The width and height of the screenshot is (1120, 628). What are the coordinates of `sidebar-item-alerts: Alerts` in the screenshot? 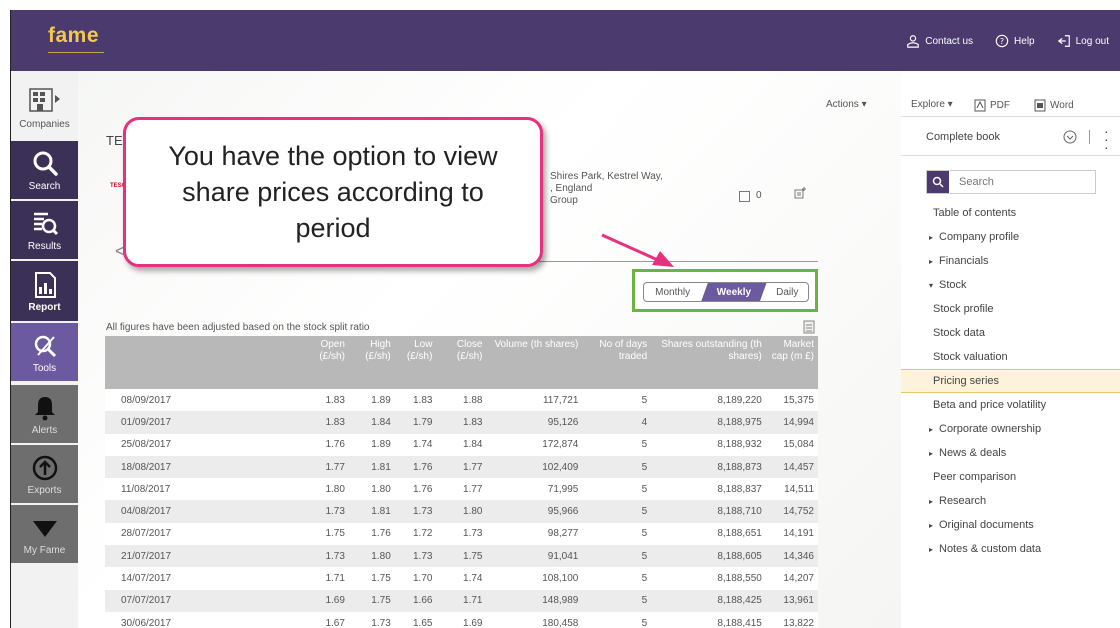 It's located at (44, 414).